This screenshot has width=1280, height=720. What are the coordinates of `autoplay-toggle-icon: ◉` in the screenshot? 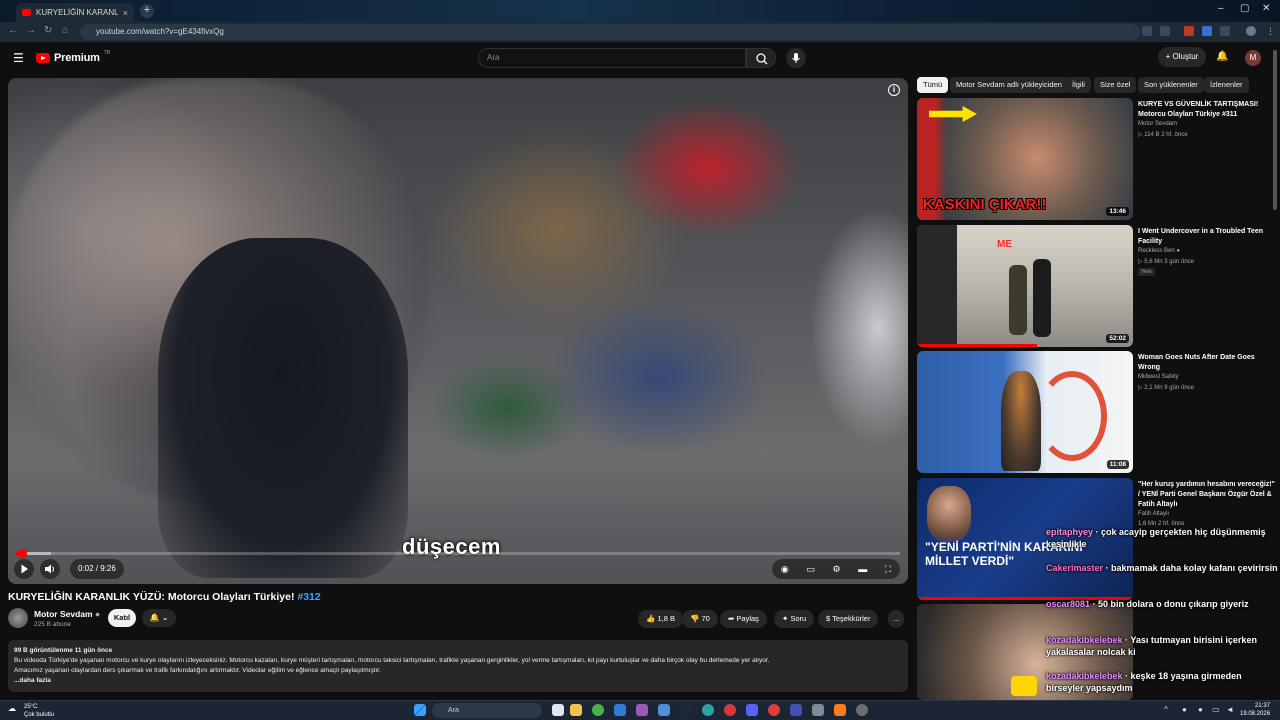 It's located at (785, 569).